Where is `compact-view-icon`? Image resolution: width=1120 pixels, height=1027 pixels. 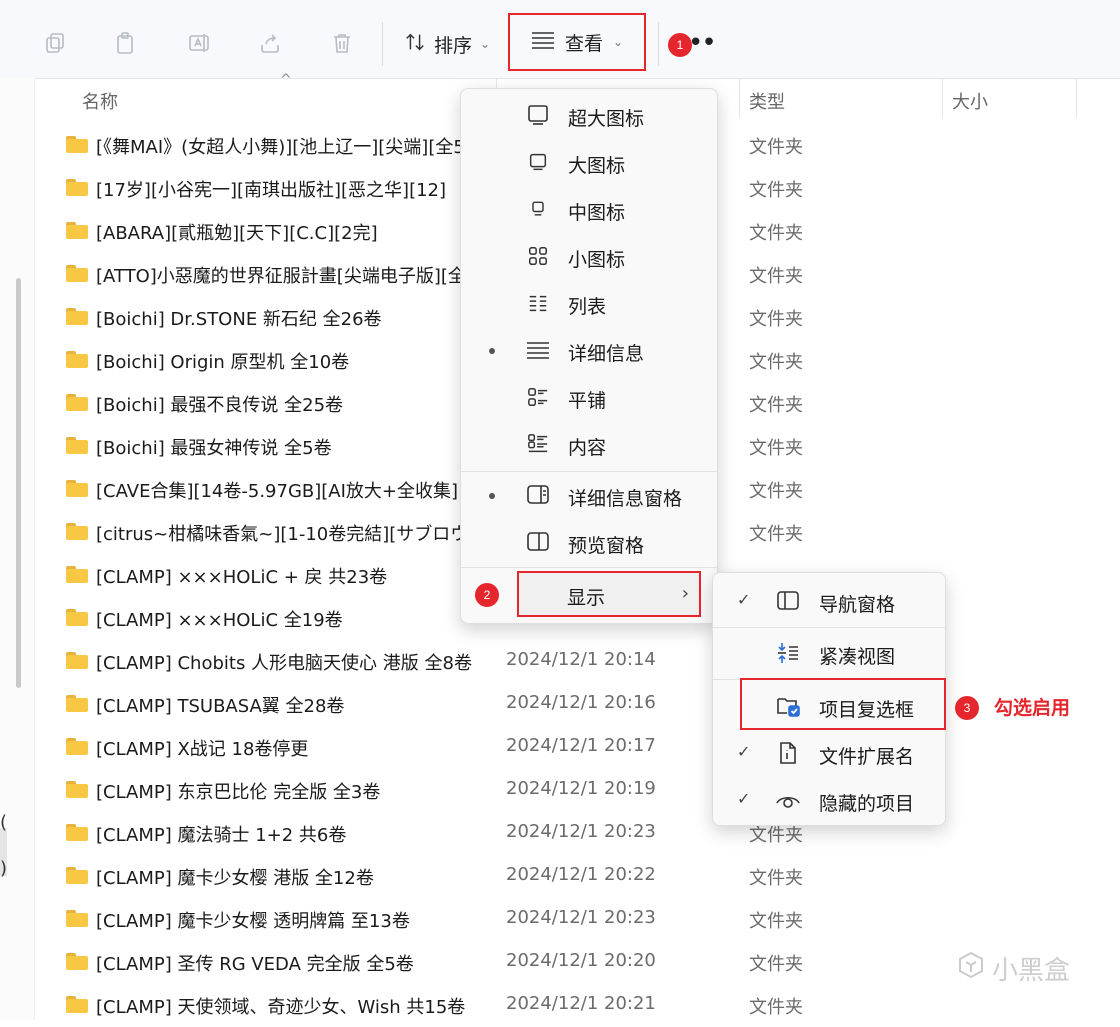 compact-view-icon is located at coordinates (788, 653).